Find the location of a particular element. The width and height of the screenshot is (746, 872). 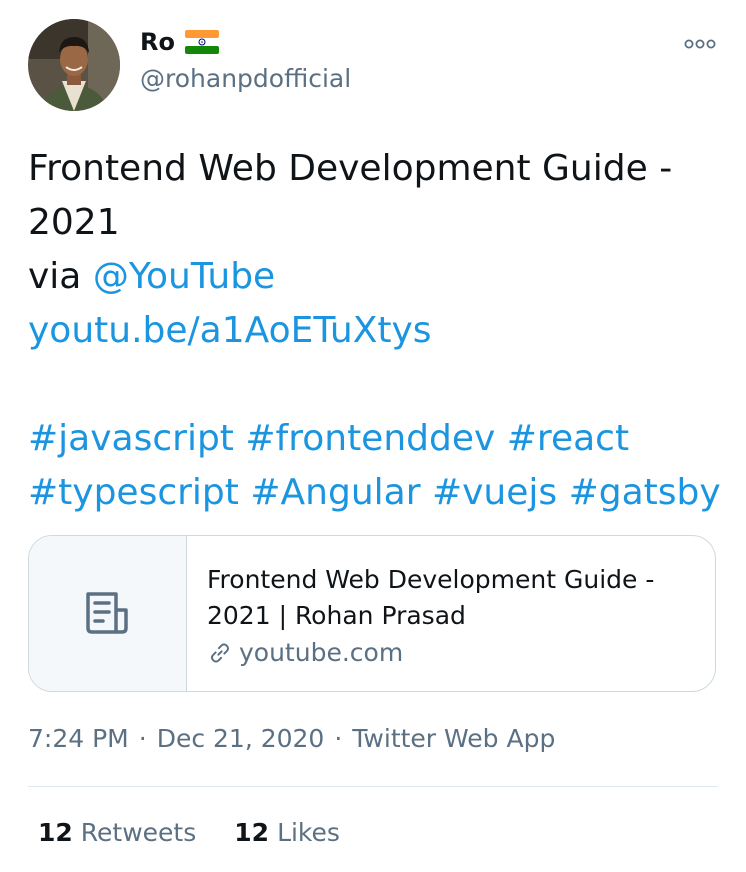

more-dots-icon is located at coordinates (700, 44).